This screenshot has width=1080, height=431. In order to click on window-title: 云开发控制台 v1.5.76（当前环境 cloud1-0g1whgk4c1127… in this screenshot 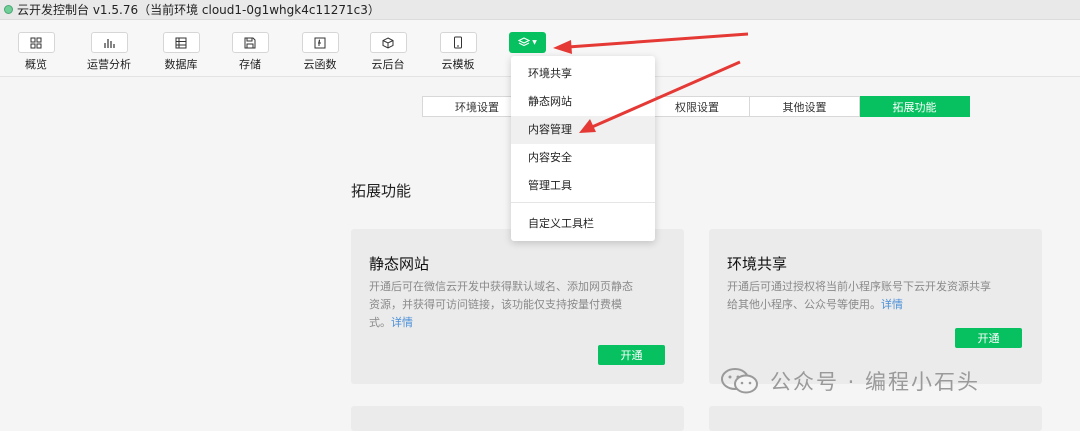, I will do `click(198, 9)`.